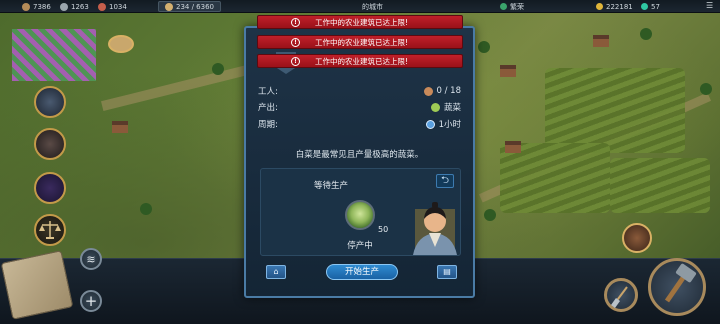 This screenshot has height=324, width=720. Describe the element at coordinates (644, 6) in the screenshot. I see `gem-icon` at that location.